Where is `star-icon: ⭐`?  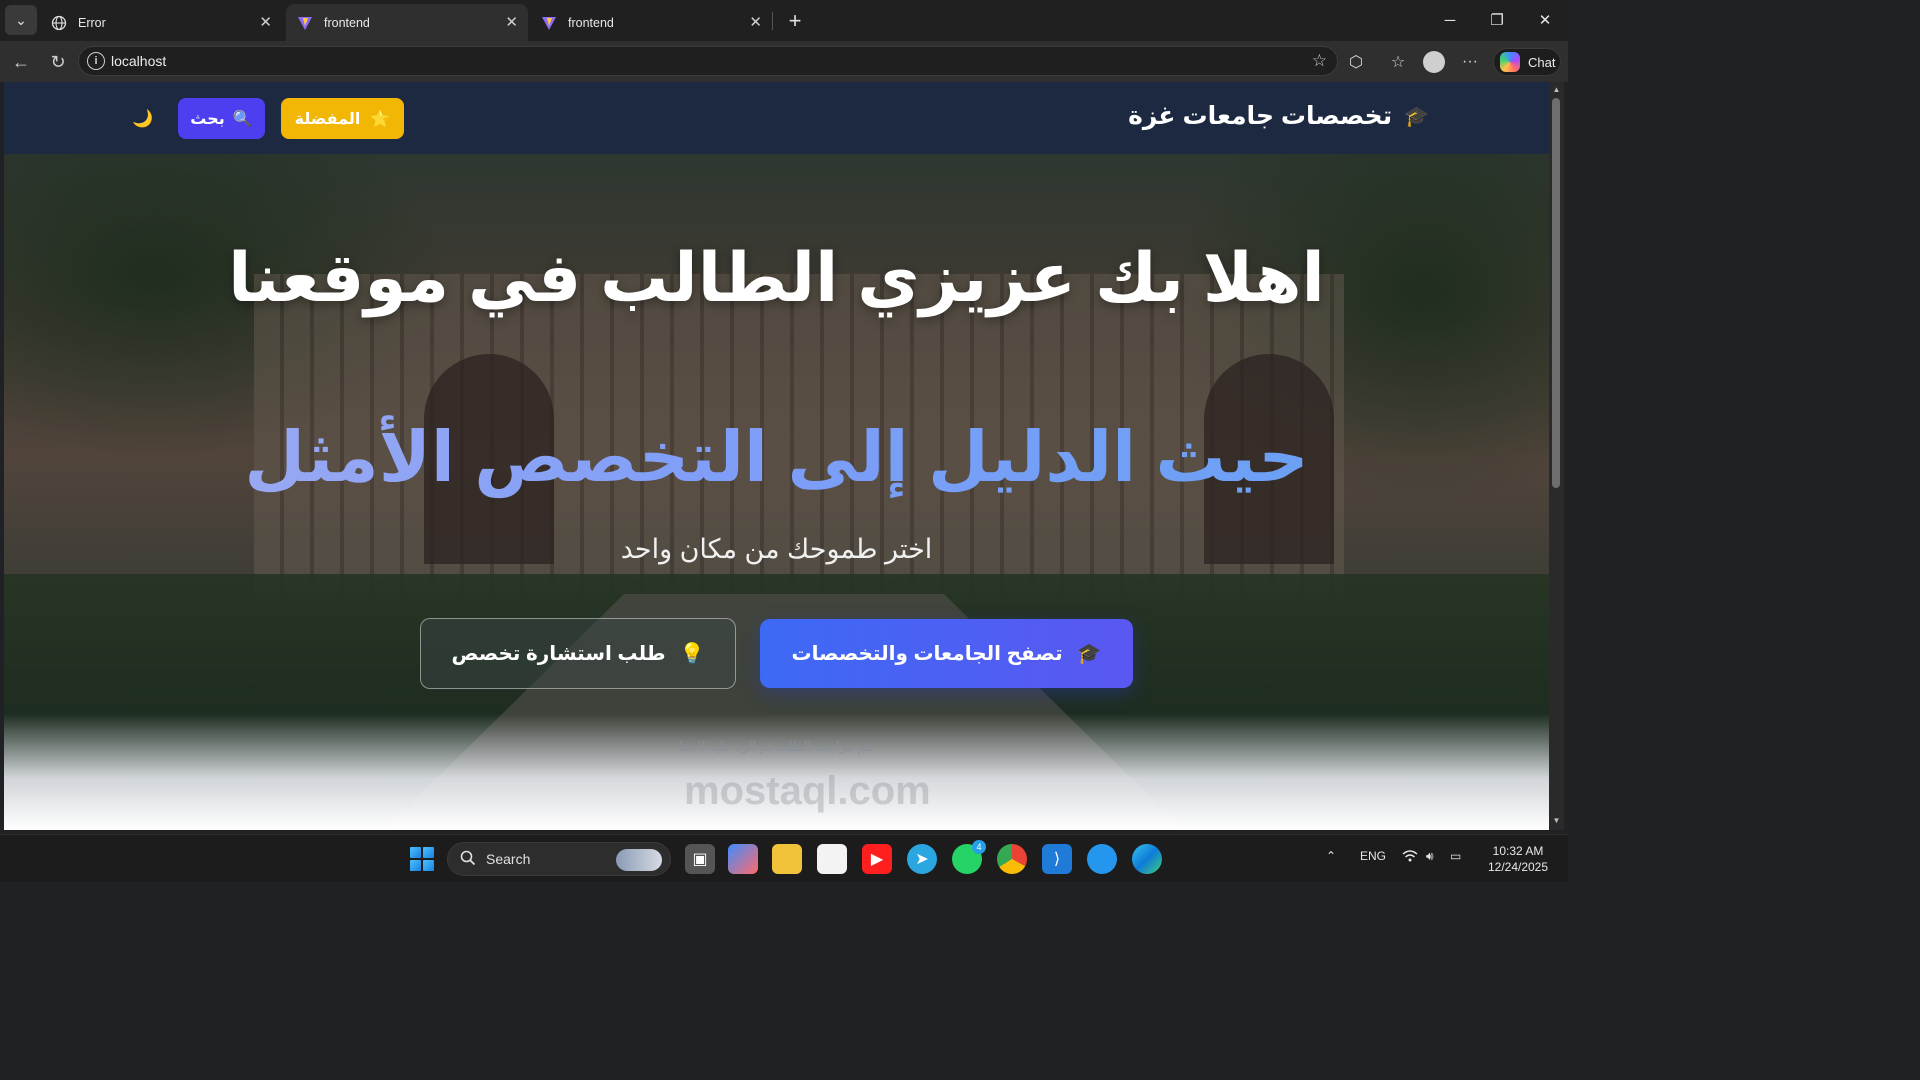
star-icon: ⭐ is located at coordinates (380, 119).